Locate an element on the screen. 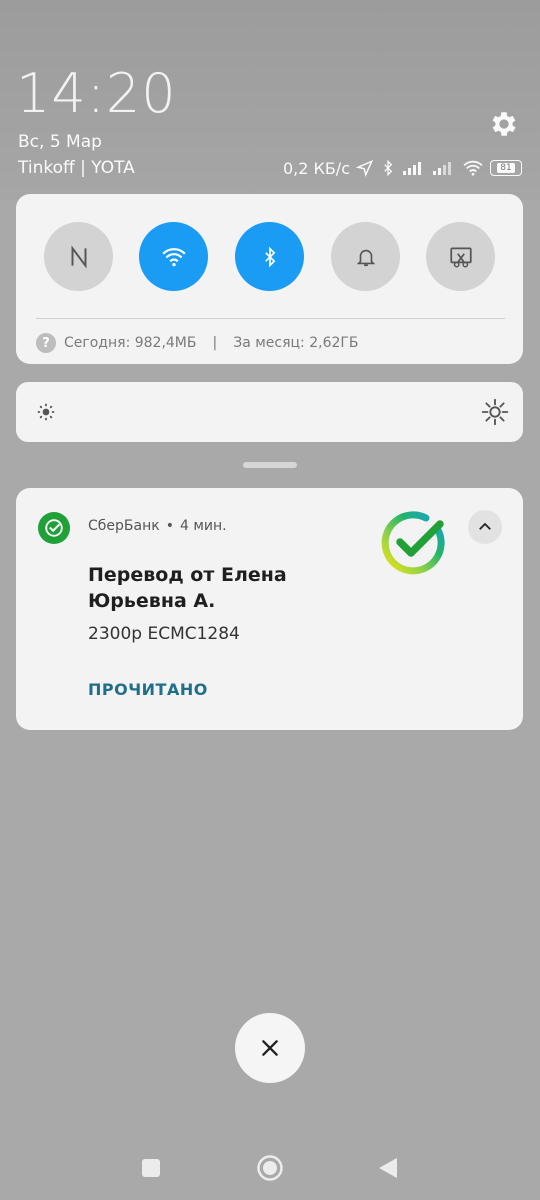 Image resolution: width=540 pixels, height=1200 pixels. carrier-label: Tinkoff | YOTA is located at coordinates (76, 168).